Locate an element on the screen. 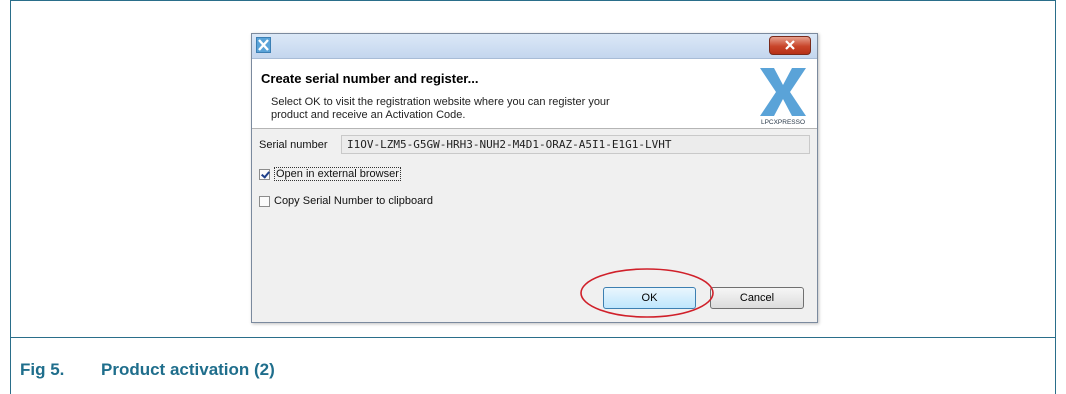 Image resolution: width=1066 pixels, height=394 pixels. open-browser-option: Open in external browser is located at coordinates (330, 174).